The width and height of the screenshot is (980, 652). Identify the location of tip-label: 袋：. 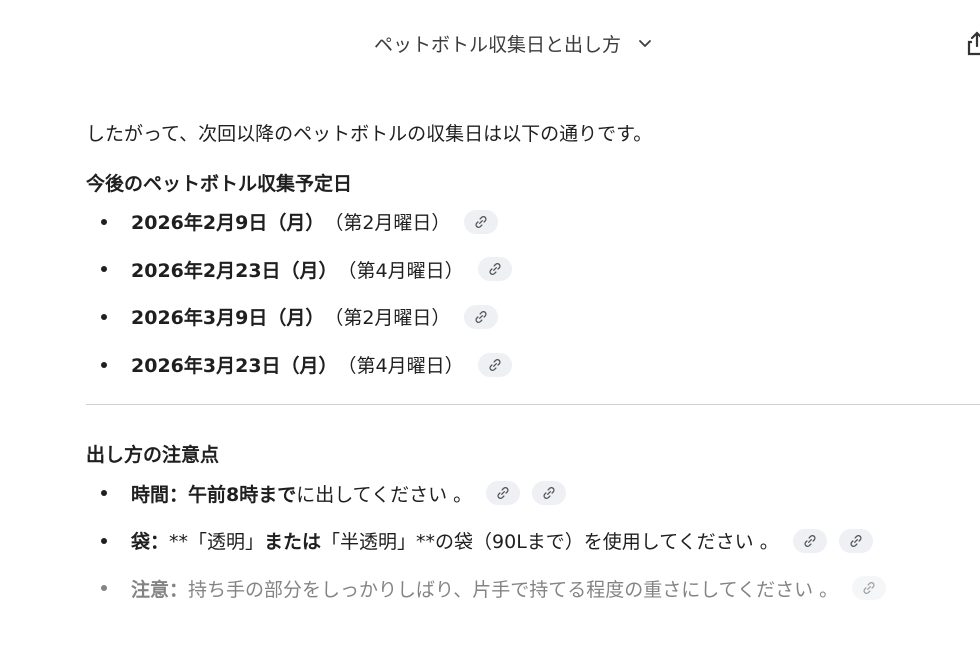
(150, 542).